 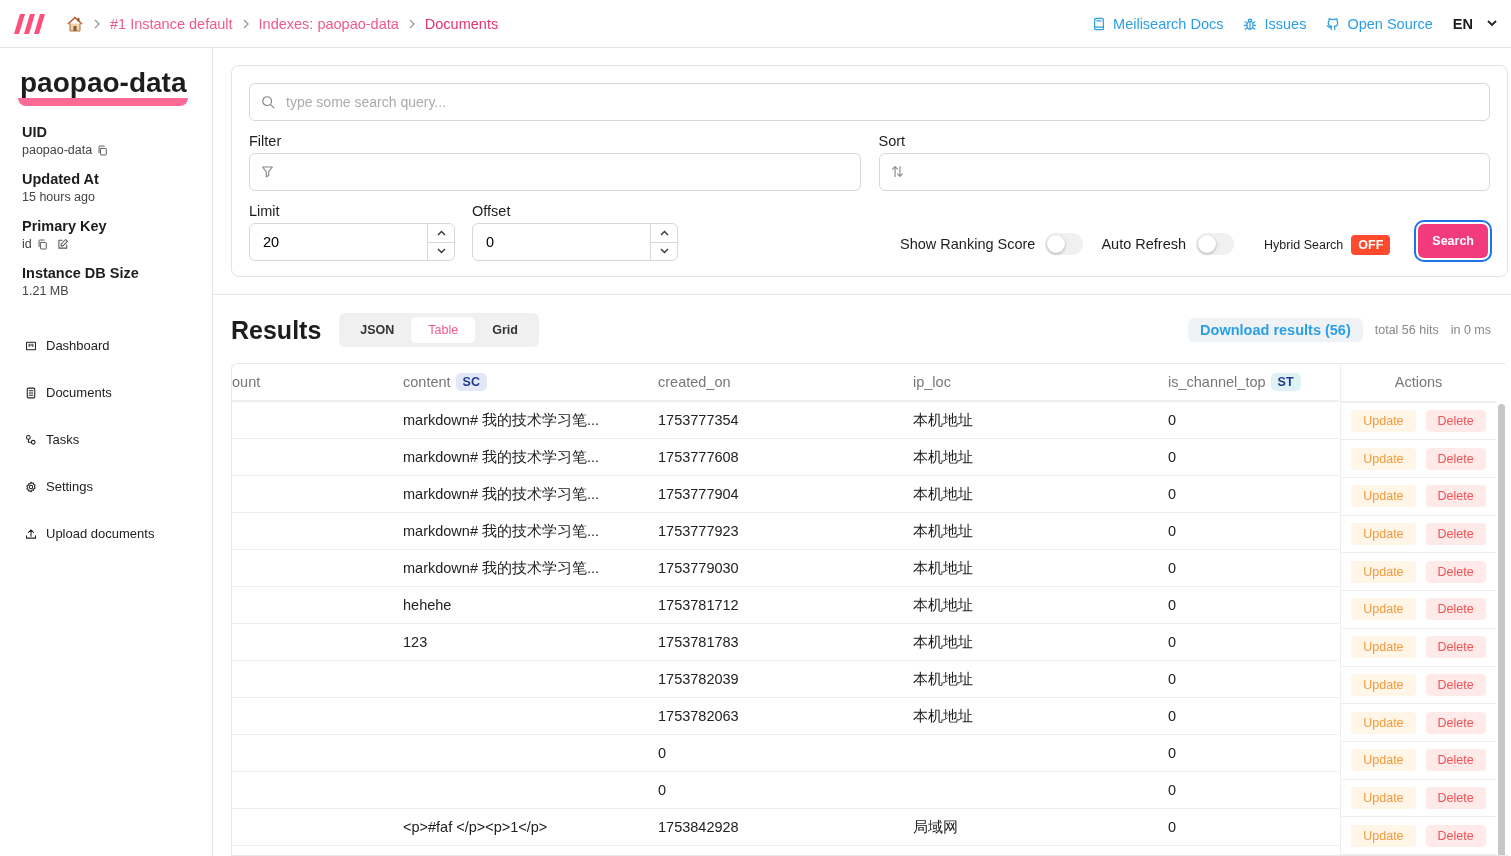 I want to click on table-cell: 1753781783, so click(x=698, y=642).